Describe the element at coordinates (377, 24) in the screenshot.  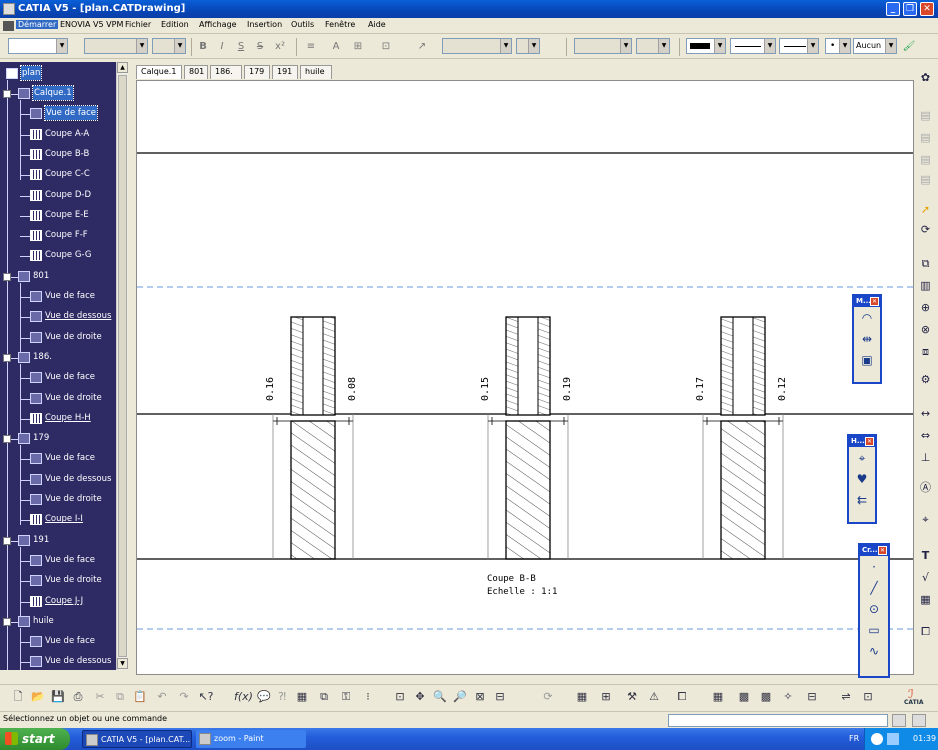
I see `menu-aide: Aide` at that location.